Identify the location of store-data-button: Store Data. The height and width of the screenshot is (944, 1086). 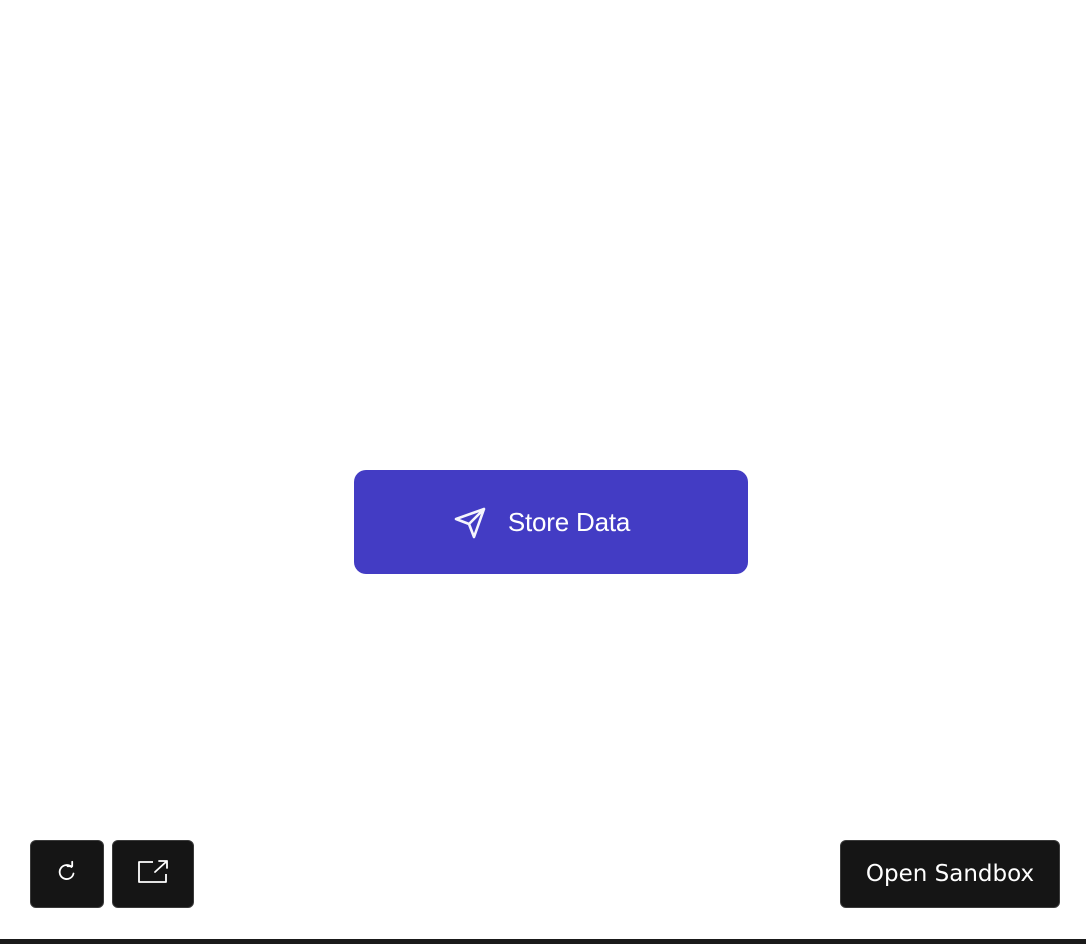
(551, 522).